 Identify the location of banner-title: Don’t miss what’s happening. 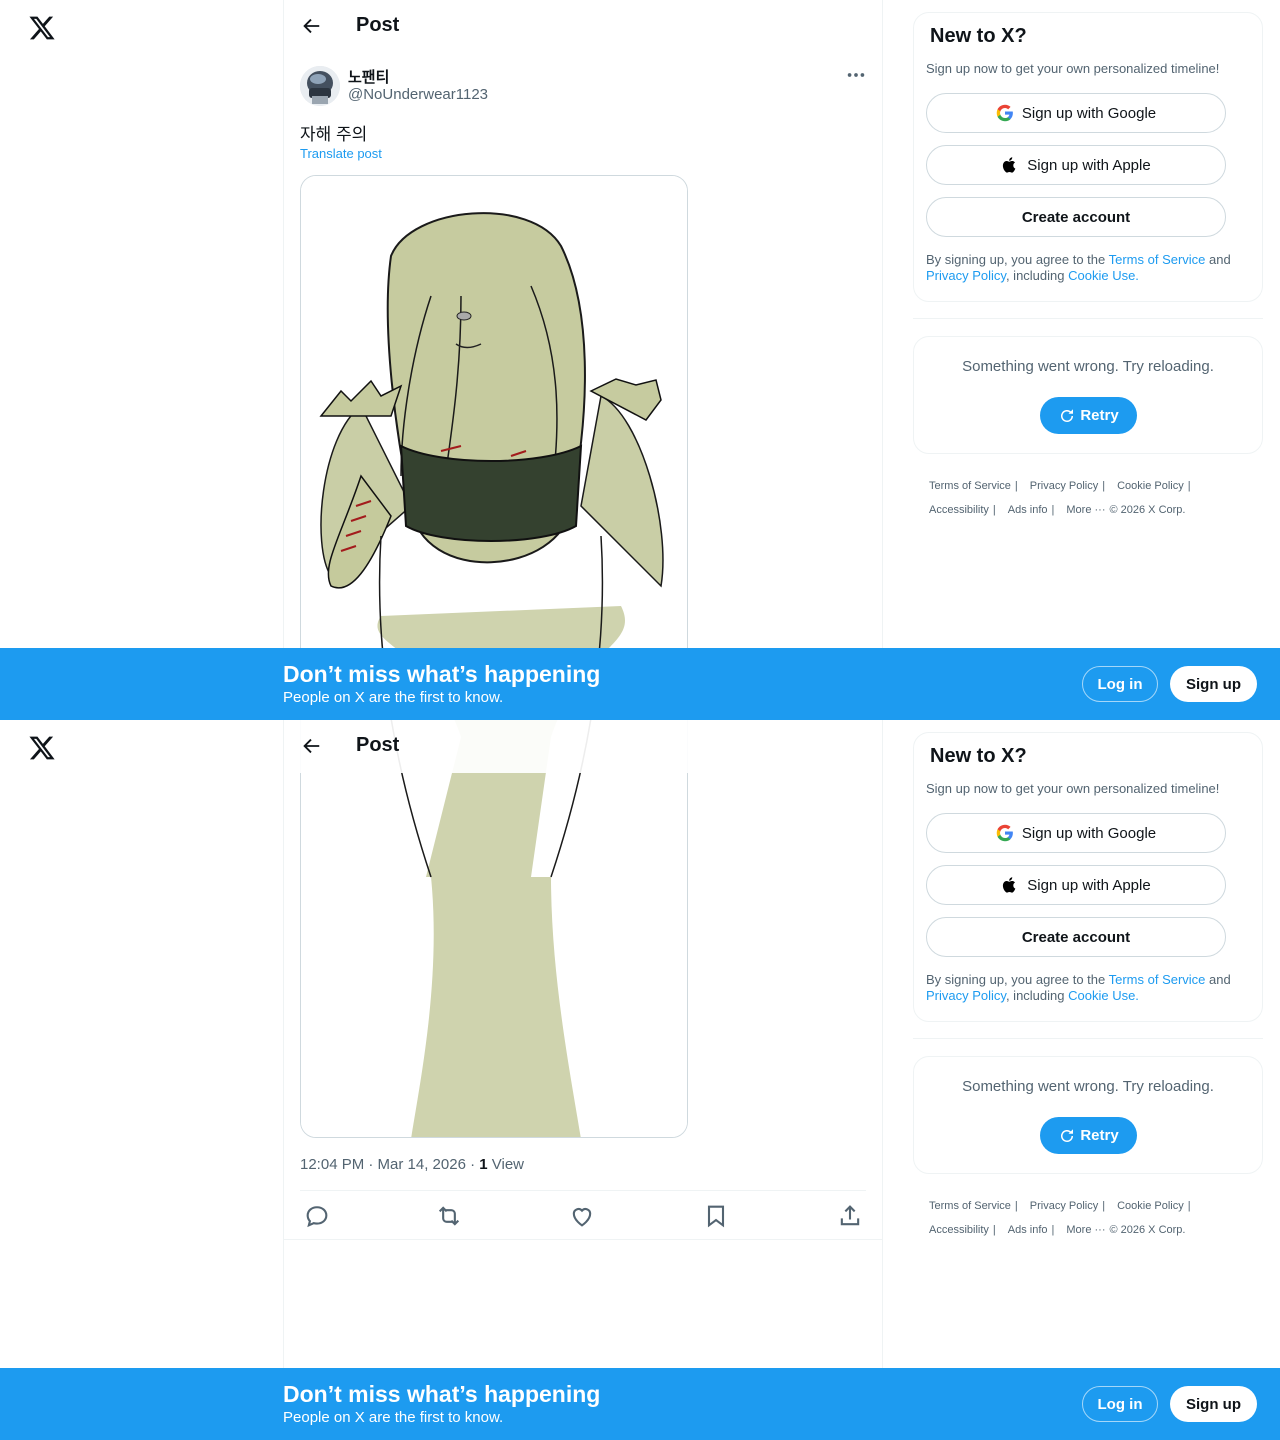
(442, 1394).